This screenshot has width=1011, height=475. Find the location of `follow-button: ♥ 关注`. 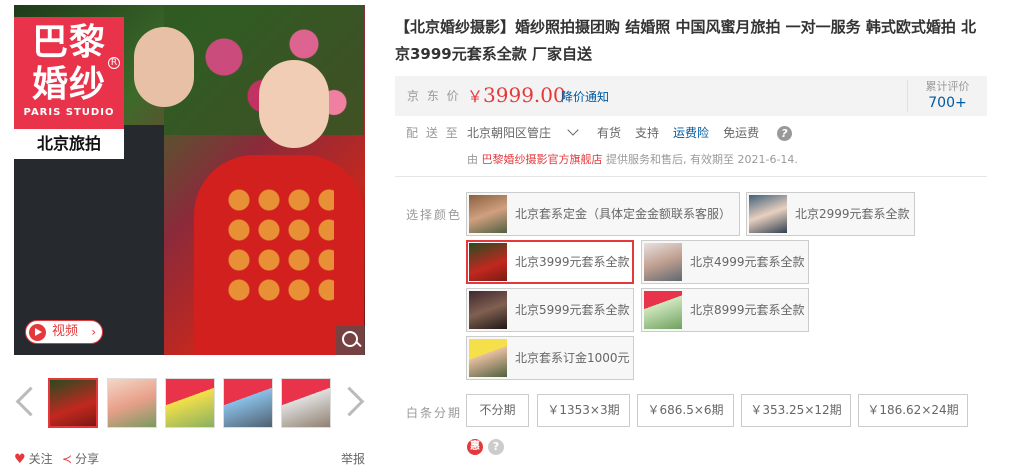

follow-button: ♥ 关注 is located at coordinates (33, 458).